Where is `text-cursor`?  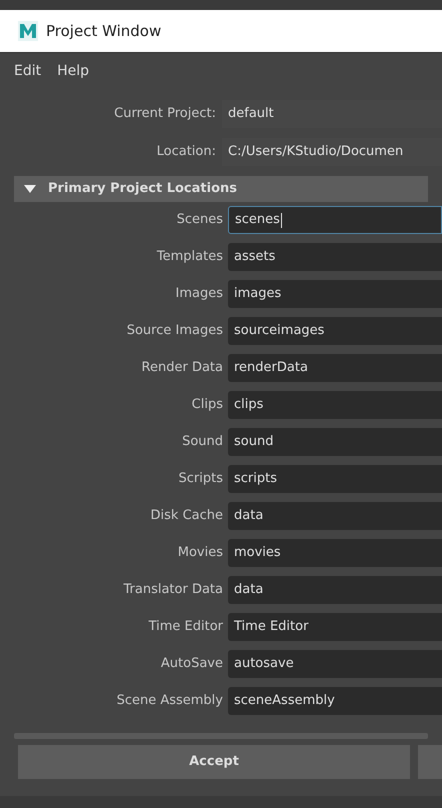 text-cursor is located at coordinates (281, 220).